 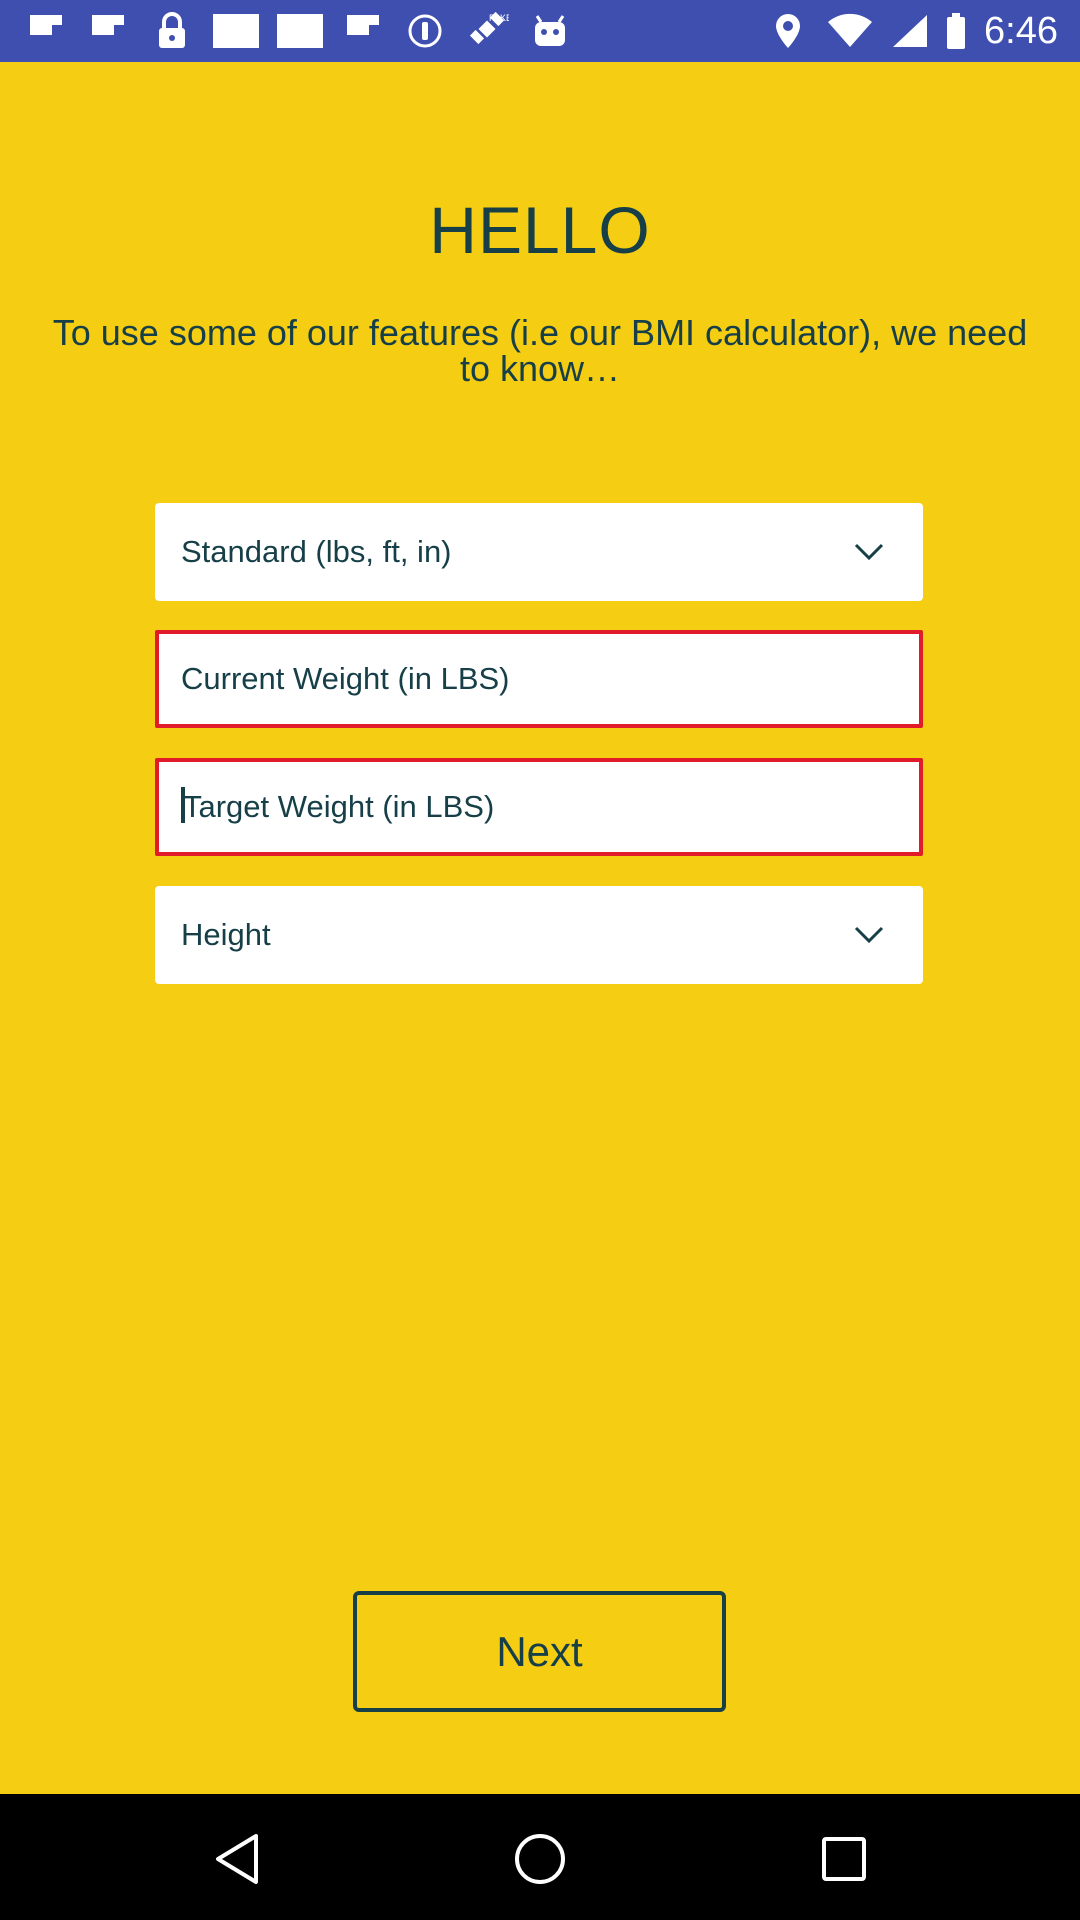 I want to click on recents-icon, so click(x=844, y=1859).